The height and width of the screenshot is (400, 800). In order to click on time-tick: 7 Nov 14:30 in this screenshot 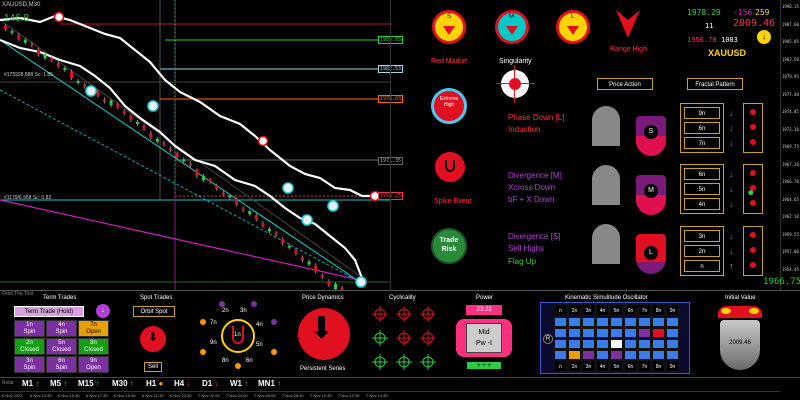, I will do `click(377, 395)`.